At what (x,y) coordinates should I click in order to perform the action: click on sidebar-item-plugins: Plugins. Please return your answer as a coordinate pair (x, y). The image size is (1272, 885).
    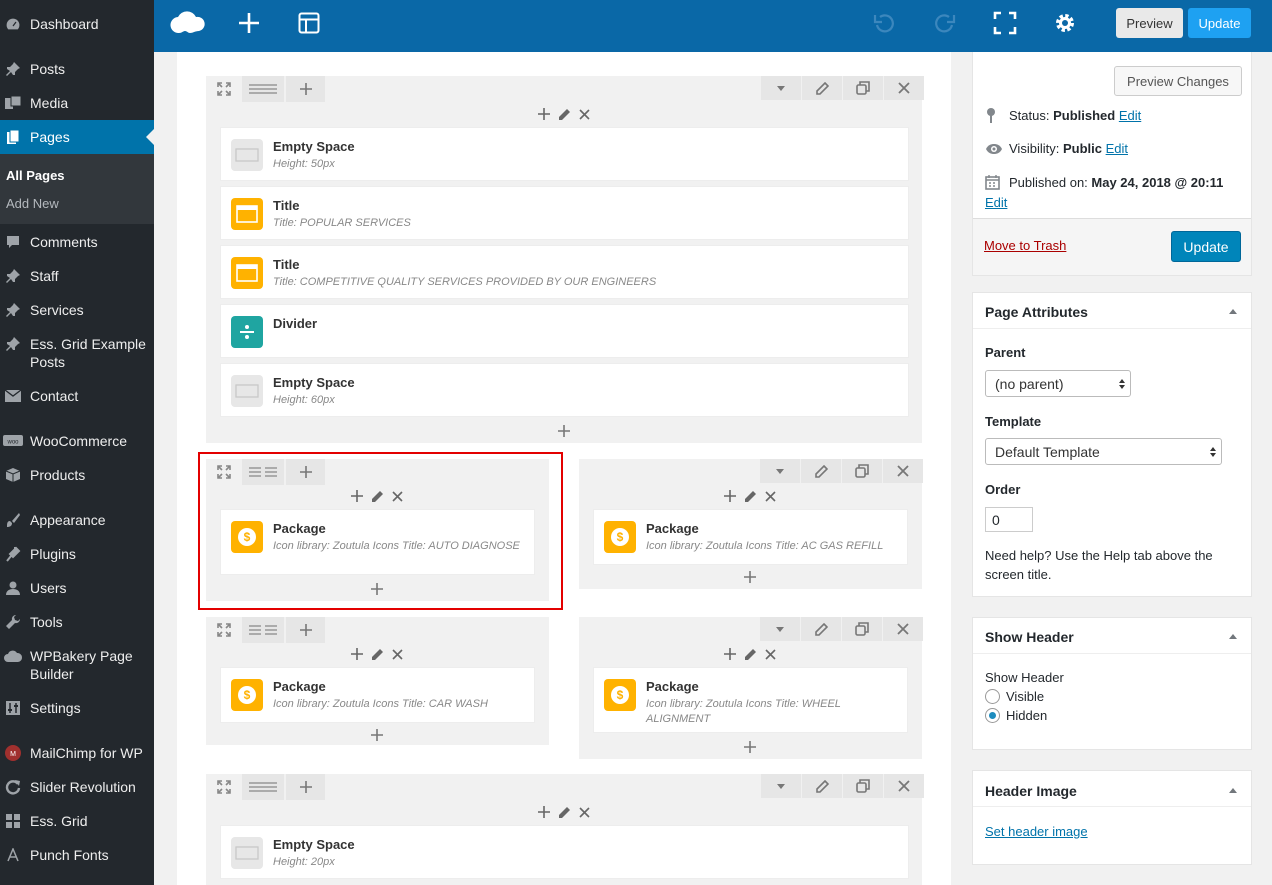
    Looking at the image, I should click on (77, 554).